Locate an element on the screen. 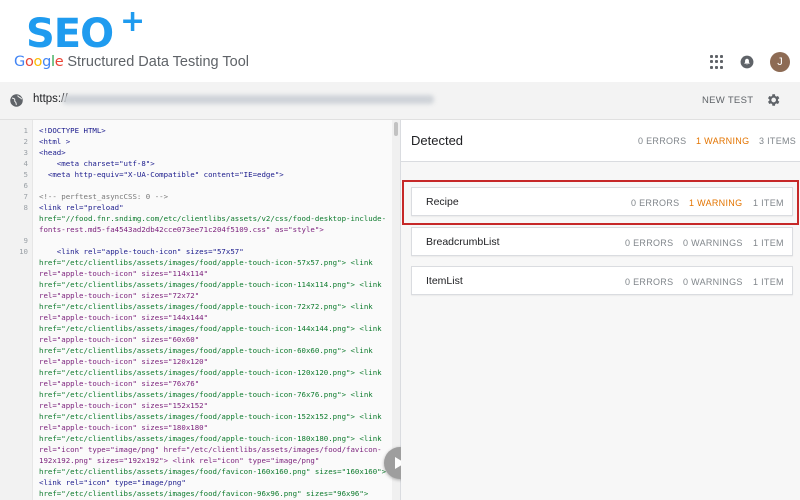 The width and height of the screenshot is (800, 500). code-text: rel="apple-touch-icon" sizes="180x180" is located at coordinates (124, 427).